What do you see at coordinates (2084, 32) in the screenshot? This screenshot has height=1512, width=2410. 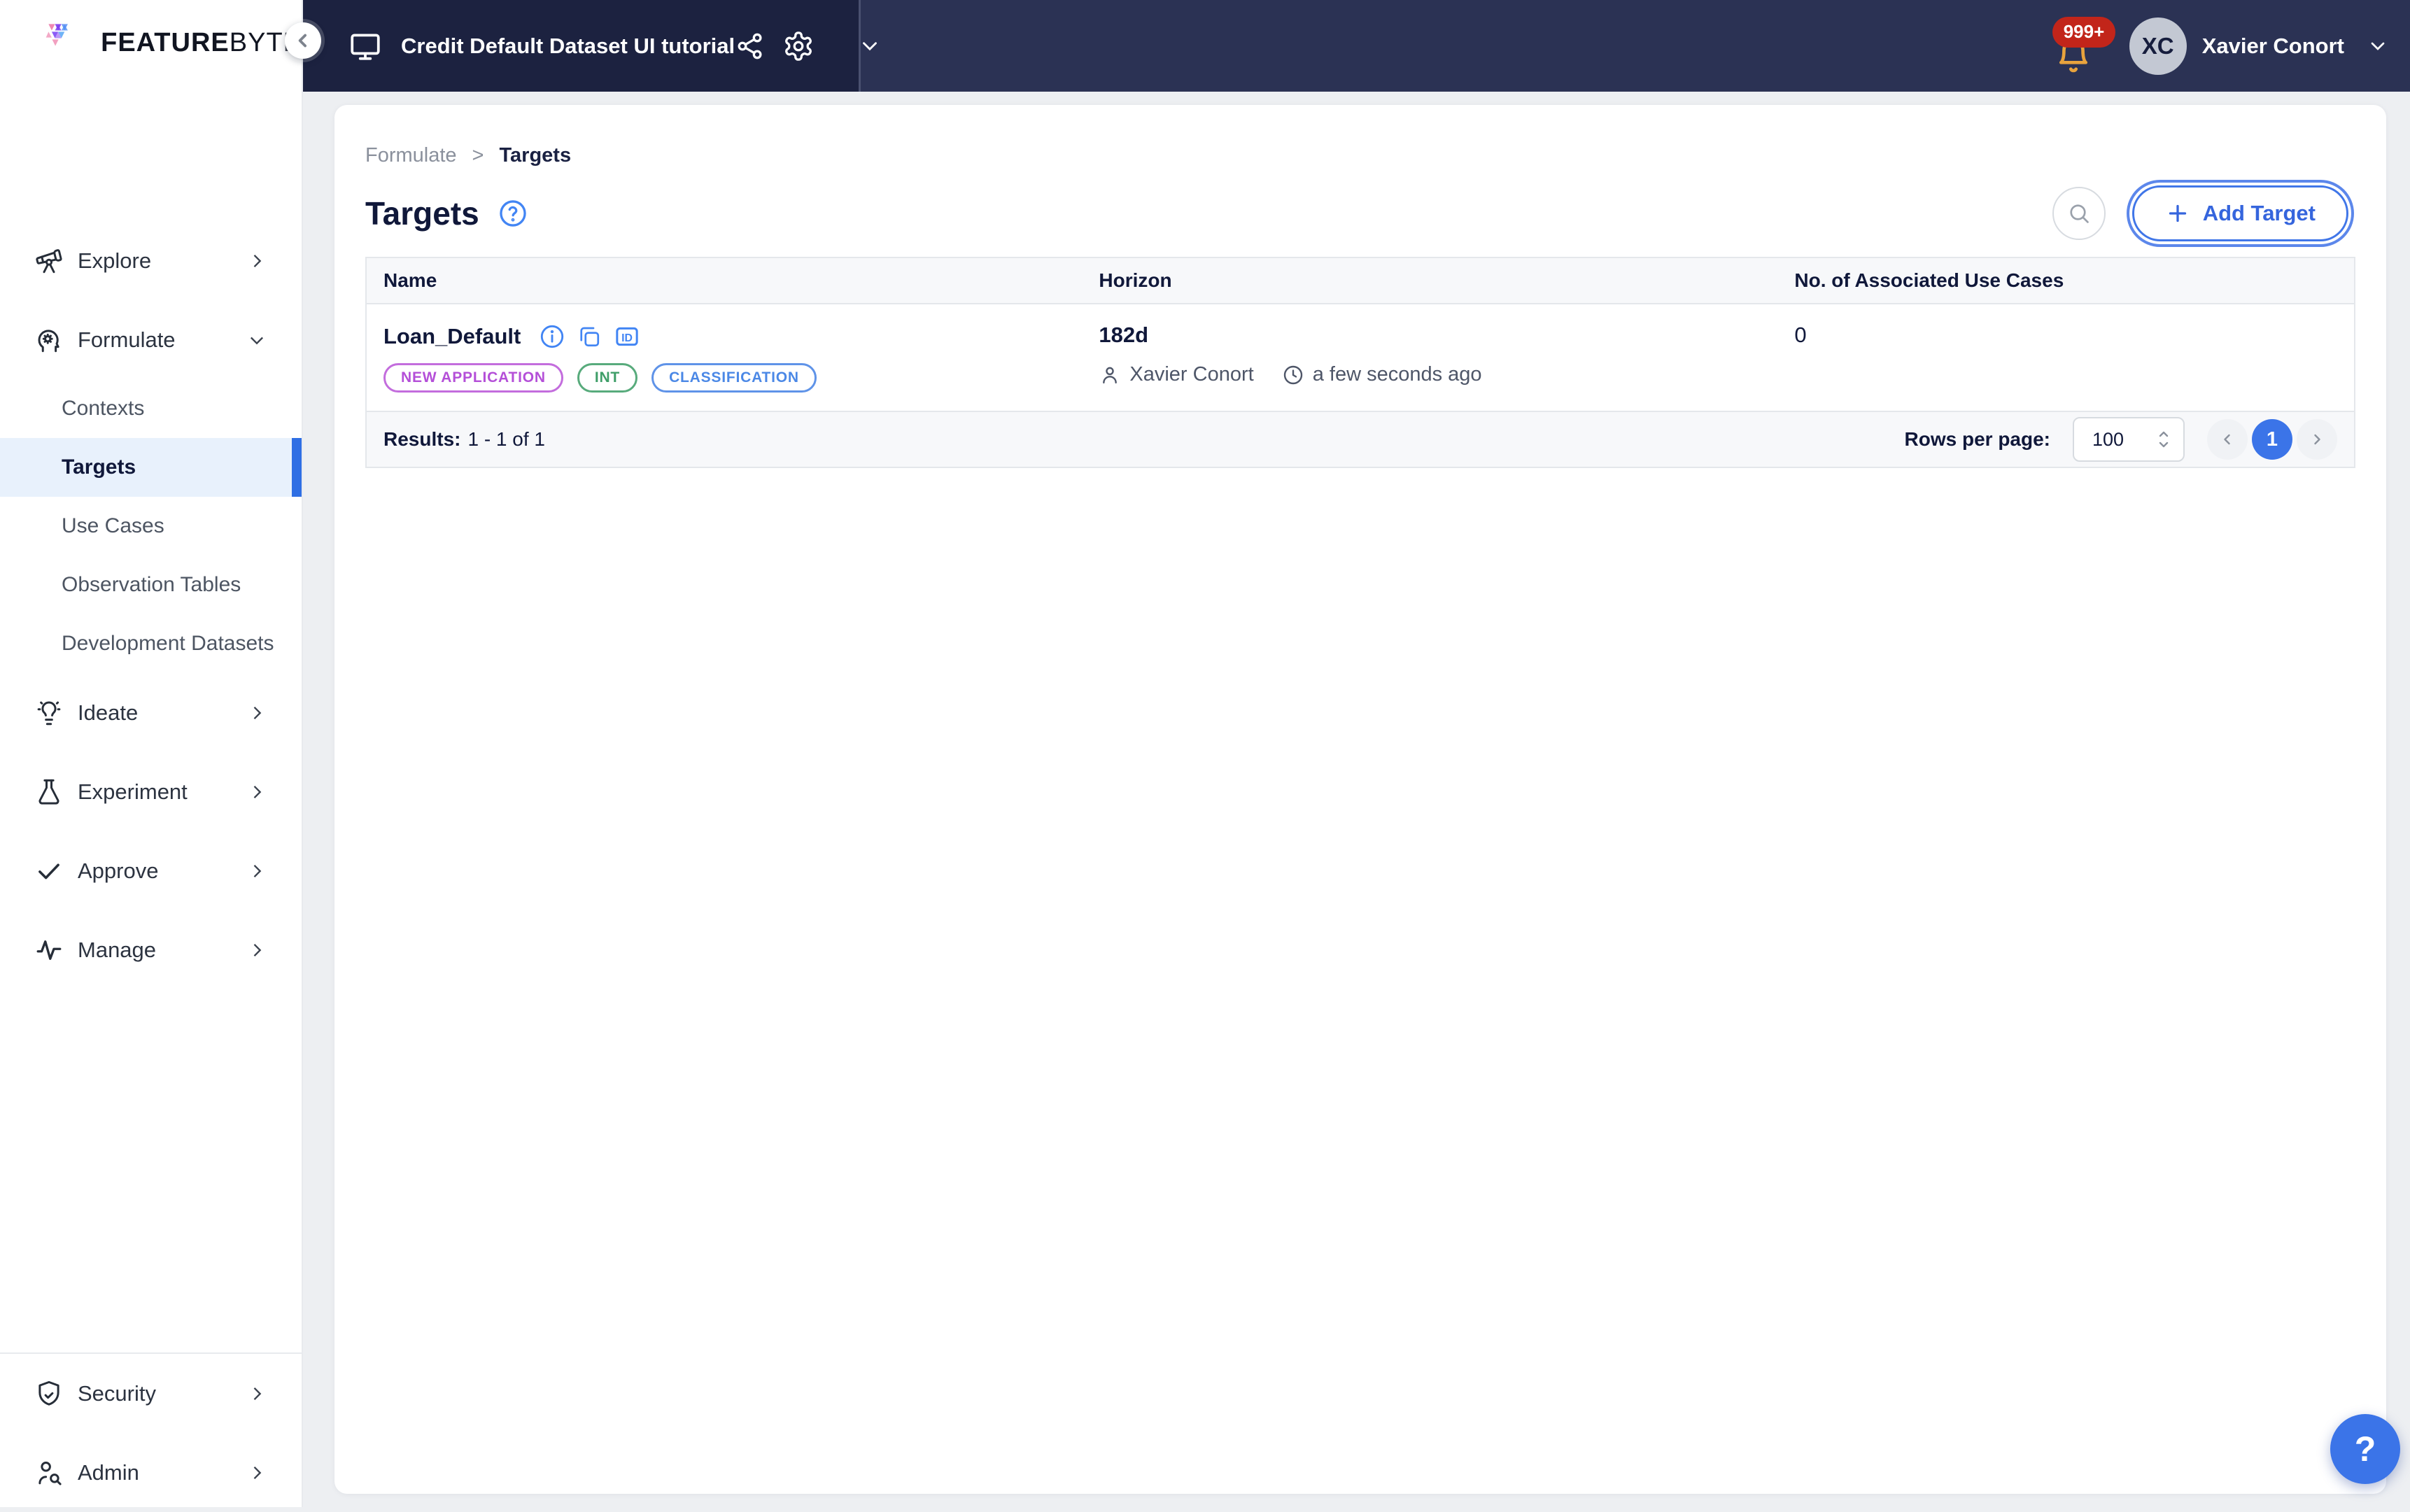 I see `notification-badge: 999+` at bounding box center [2084, 32].